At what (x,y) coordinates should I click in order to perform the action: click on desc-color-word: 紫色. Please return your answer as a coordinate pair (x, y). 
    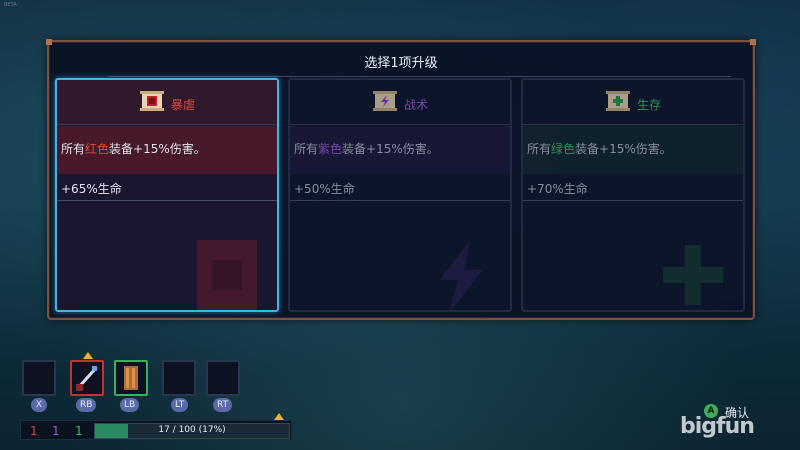
    Looking at the image, I should click on (330, 149).